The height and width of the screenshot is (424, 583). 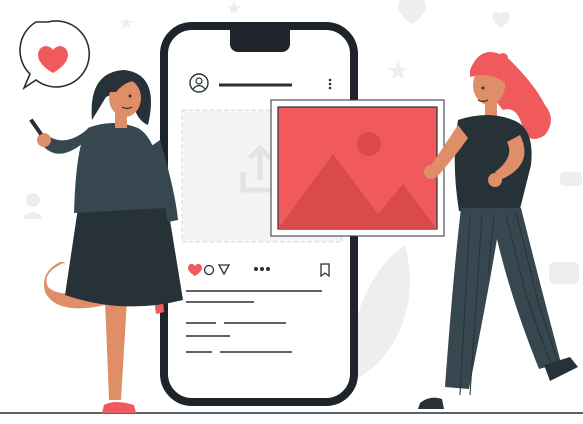 I want to click on user-avatar-icon, so click(x=199, y=83).